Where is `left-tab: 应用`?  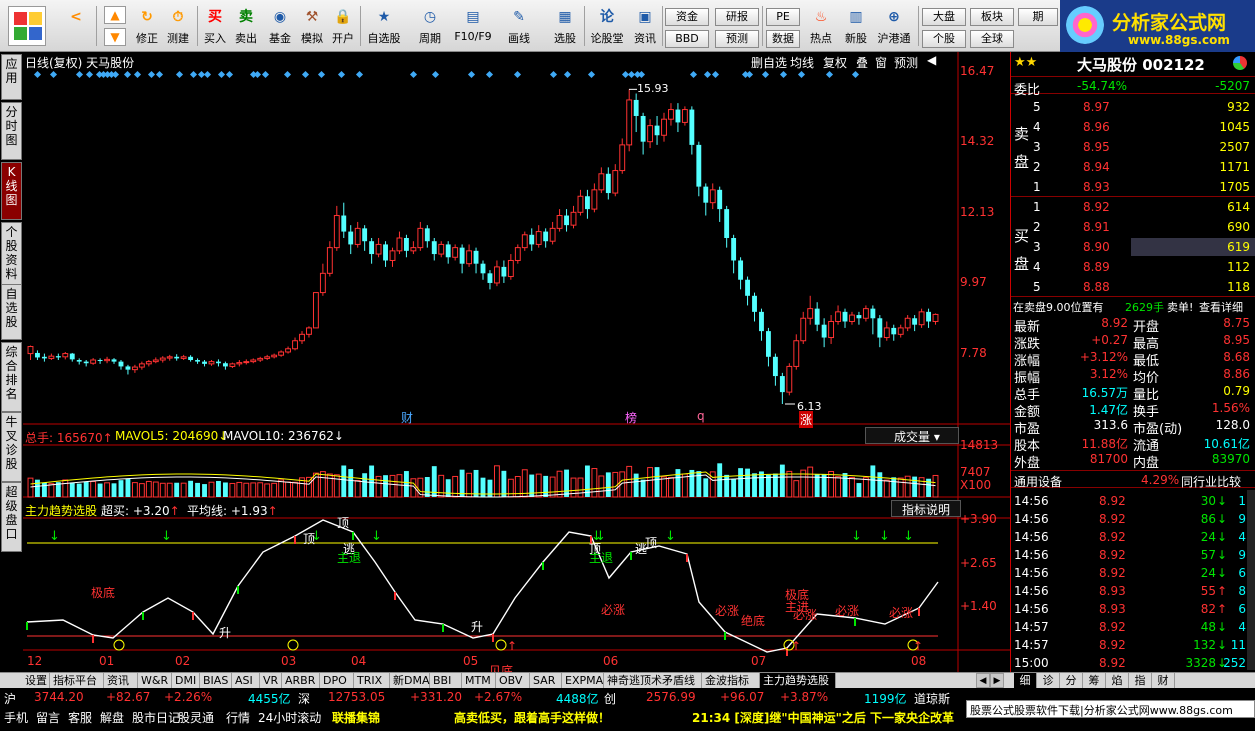 left-tab: 应用 is located at coordinates (11, 77).